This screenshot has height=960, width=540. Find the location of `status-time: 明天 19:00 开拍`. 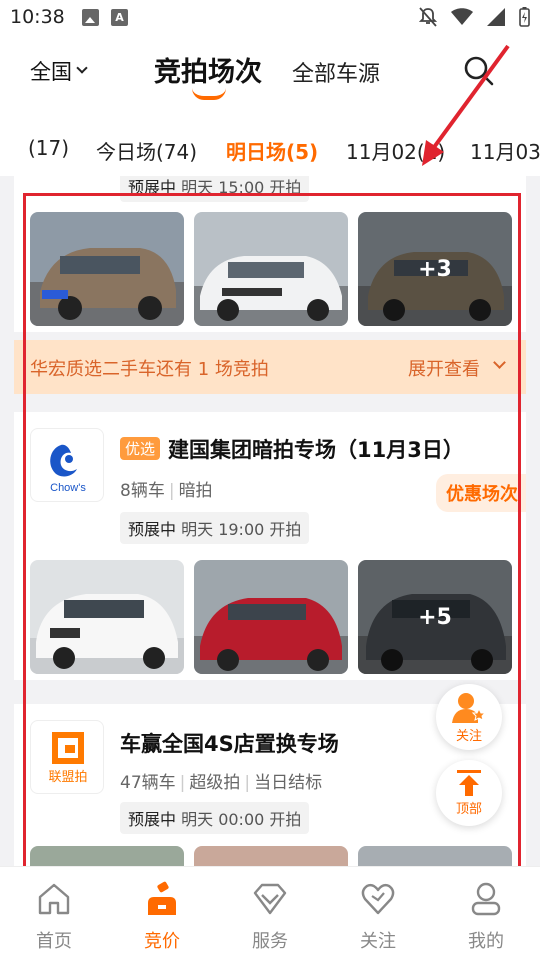

status-time: 明天 19:00 开拍 is located at coordinates (241, 529).